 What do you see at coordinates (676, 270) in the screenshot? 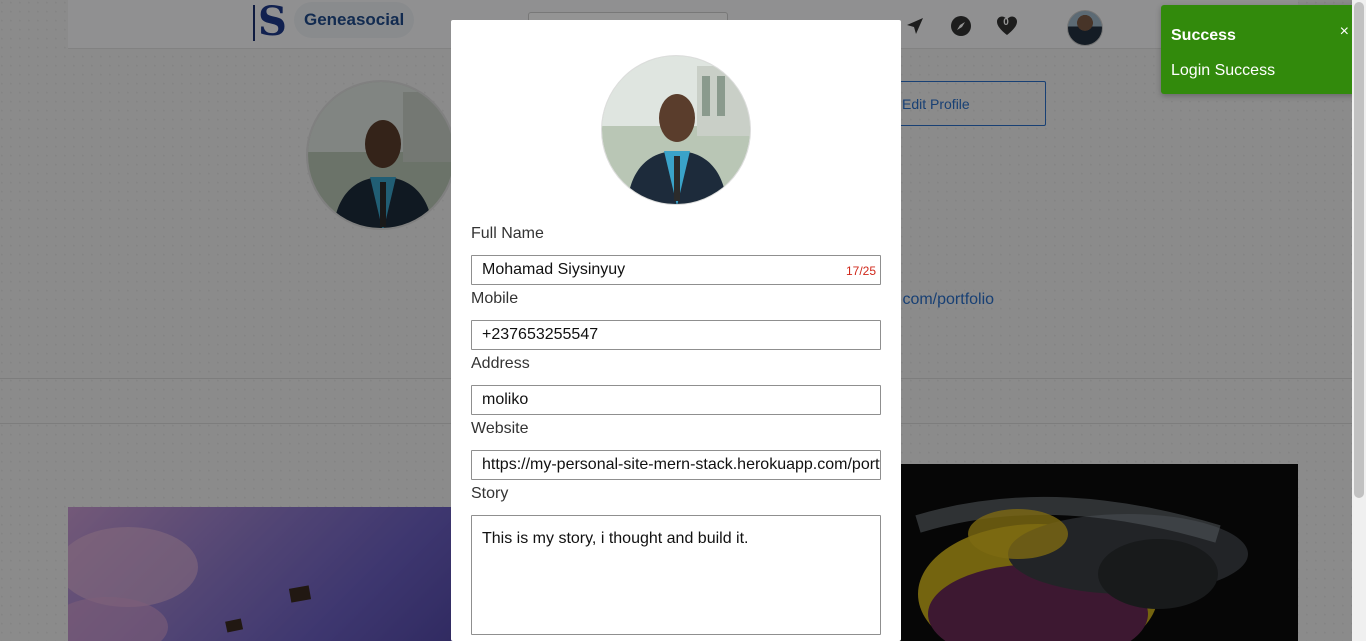
I see `fullname-input: Mohamad Siysinyuy` at bounding box center [676, 270].